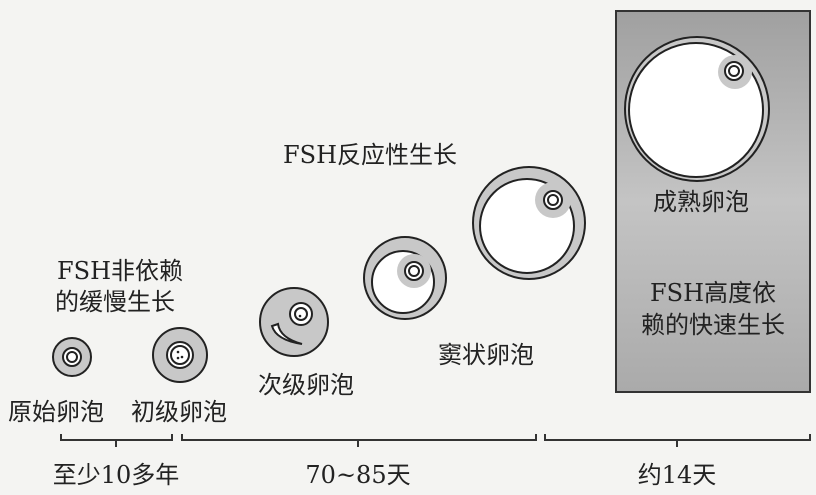  I want to click on duration-label-2: 70~85天, so click(358, 475).